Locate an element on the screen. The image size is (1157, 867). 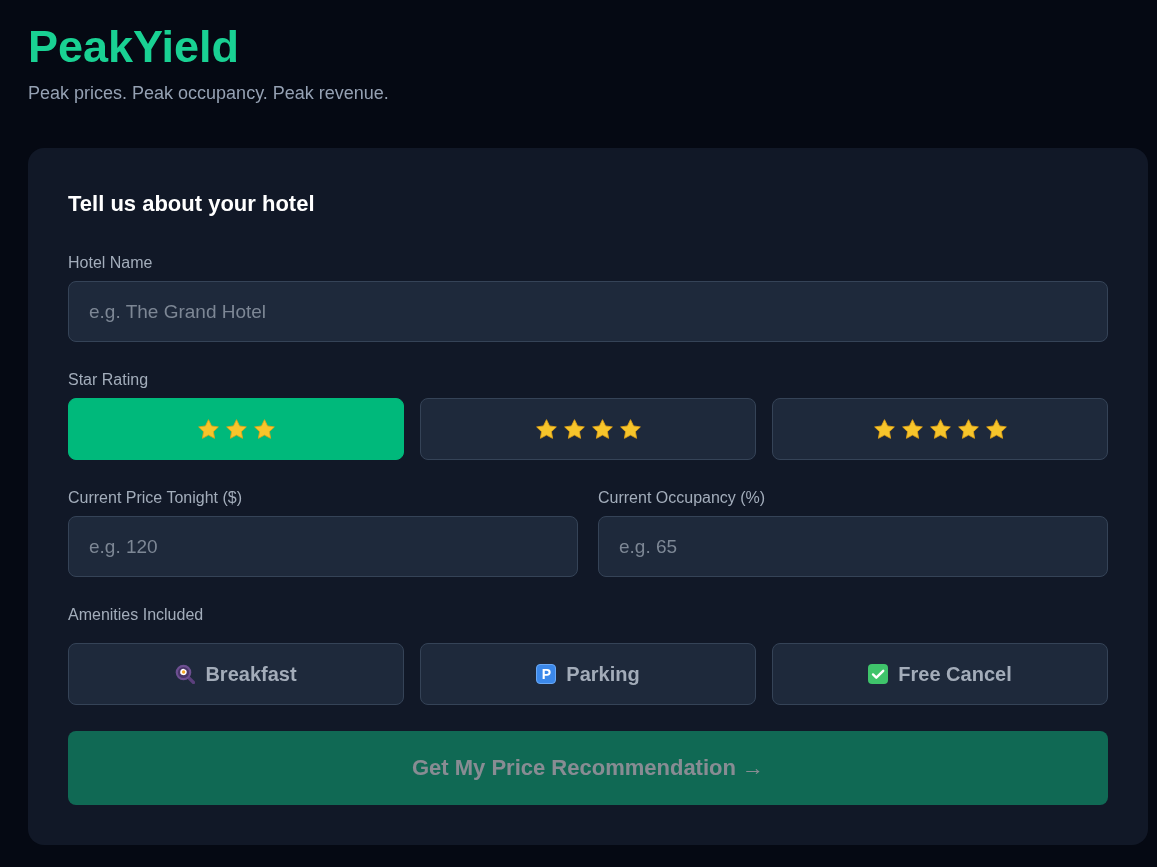
field-label: Amenities Included is located at coordinates (136, 614).